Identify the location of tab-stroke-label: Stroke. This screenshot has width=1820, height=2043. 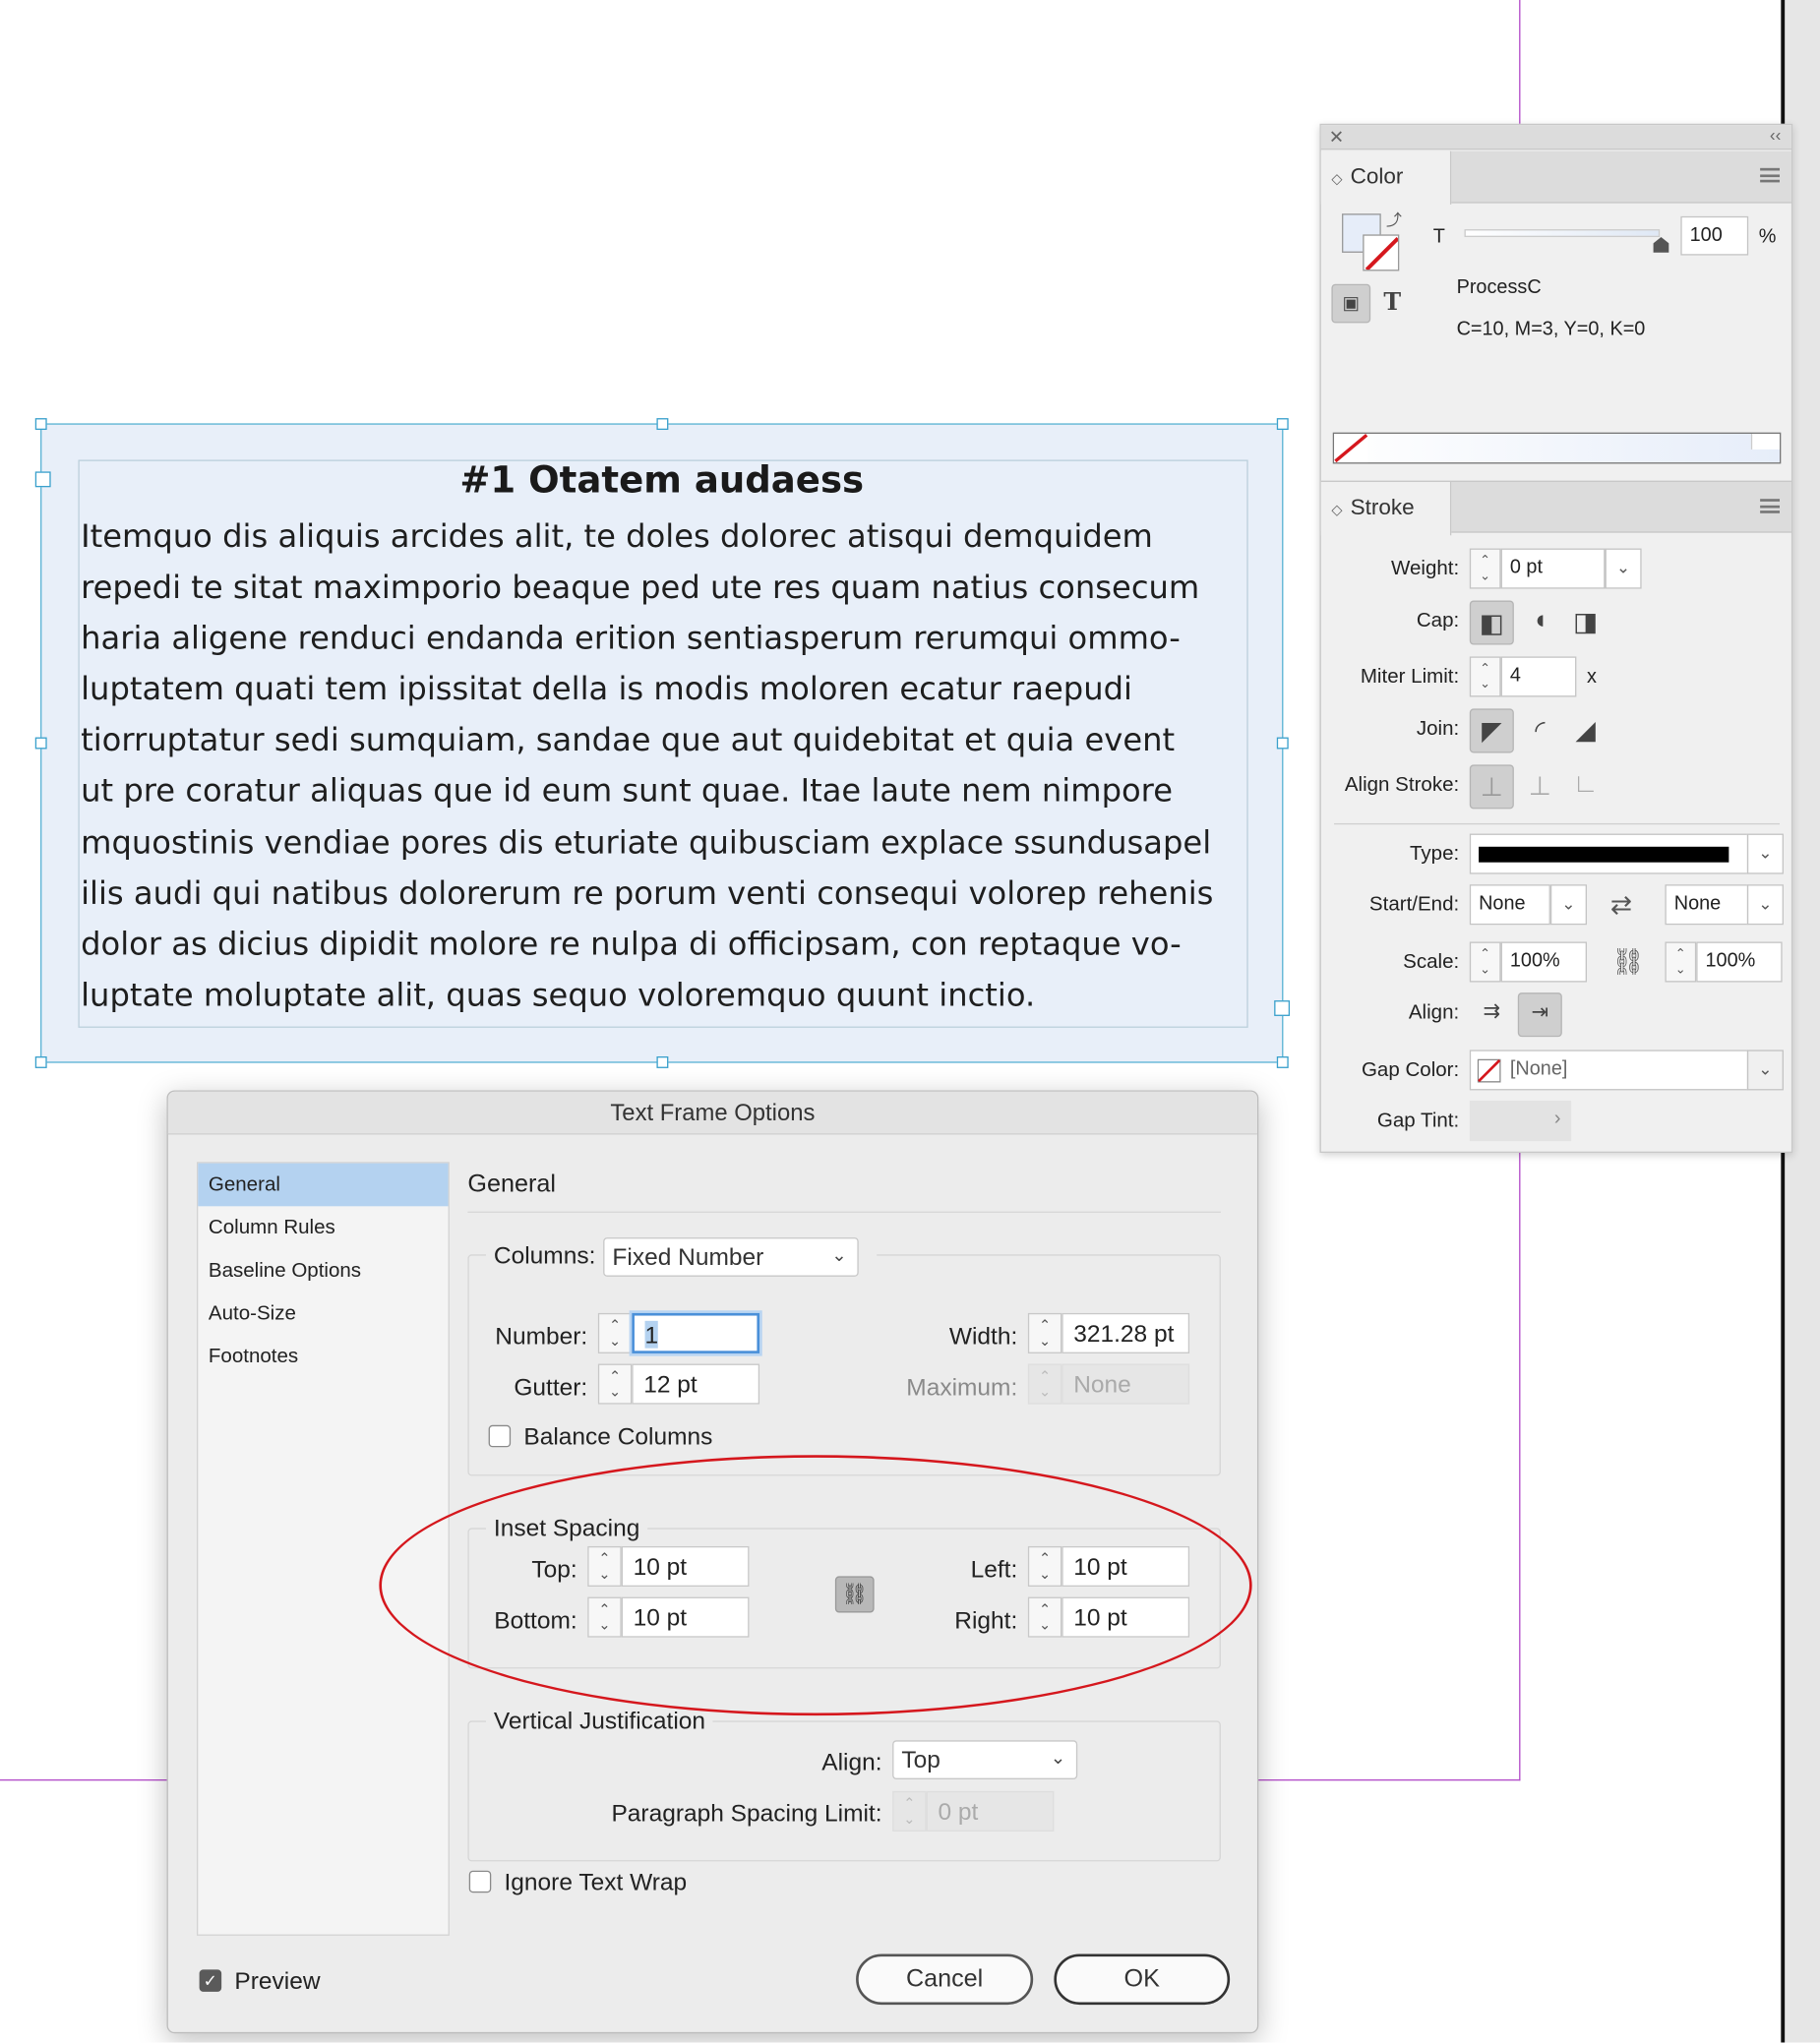
(1382, 507).